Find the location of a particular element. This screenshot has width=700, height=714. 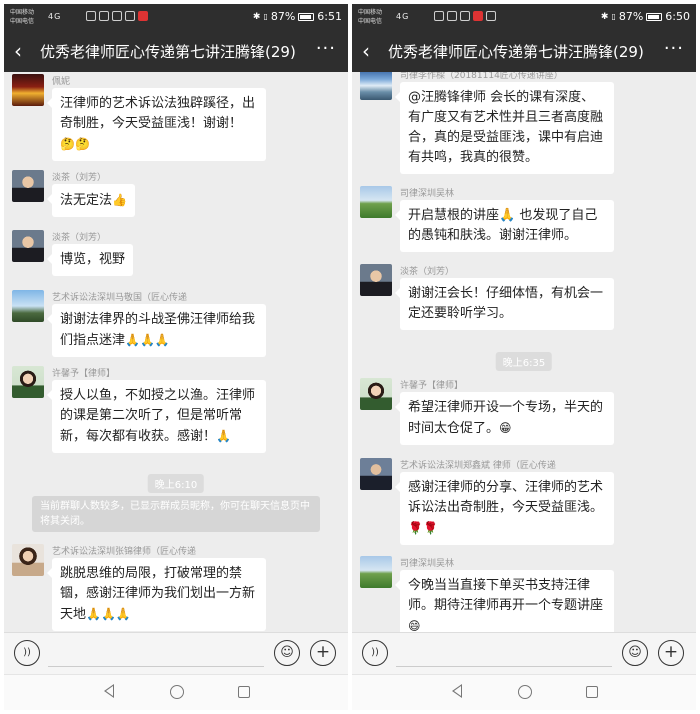

message-bubble: 法无定法👍 is located at coordinates (91, 200).